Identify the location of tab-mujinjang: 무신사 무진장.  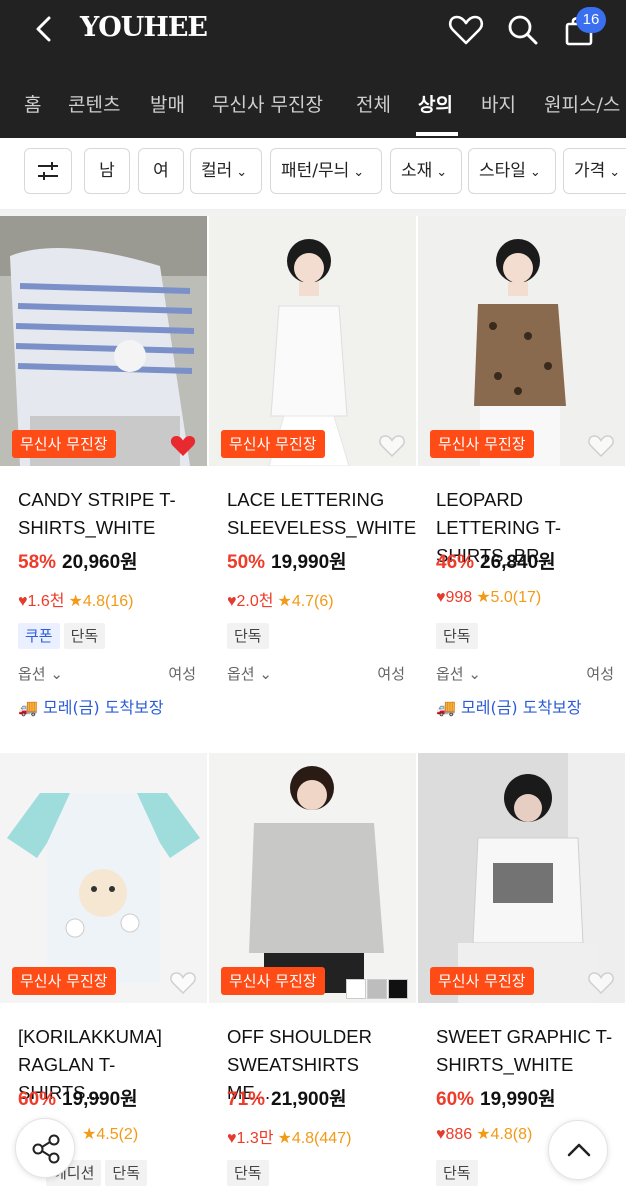
(267, 103).